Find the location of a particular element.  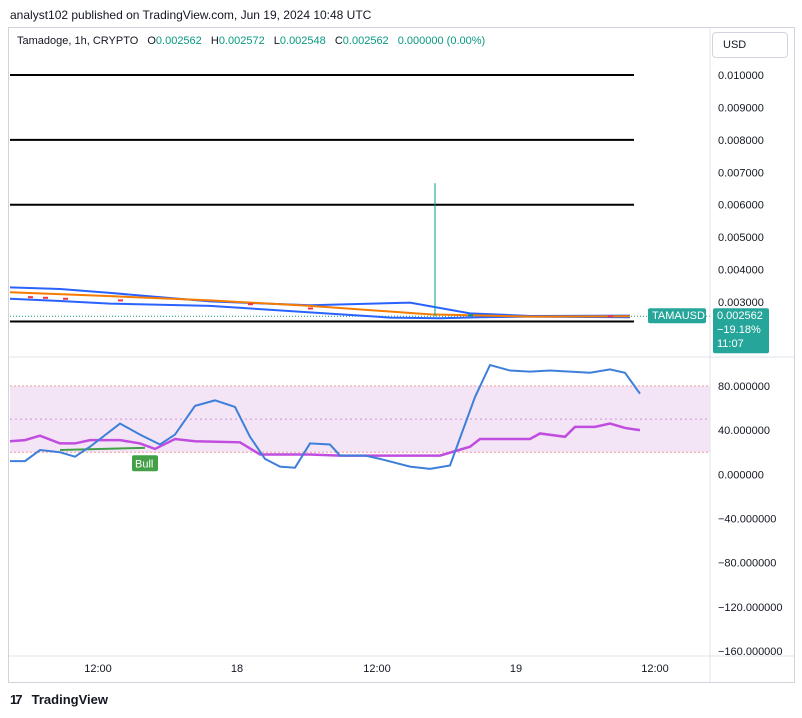

low-value: 0.002548 is located at coordinates (302, 41).